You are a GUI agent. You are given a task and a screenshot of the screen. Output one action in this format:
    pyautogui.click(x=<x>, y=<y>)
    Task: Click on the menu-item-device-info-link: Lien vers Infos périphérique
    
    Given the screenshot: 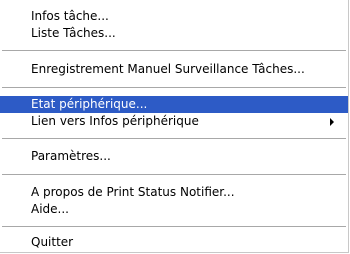 What is the action you would take?
    pyautogui.click(x=174, y=121)
    